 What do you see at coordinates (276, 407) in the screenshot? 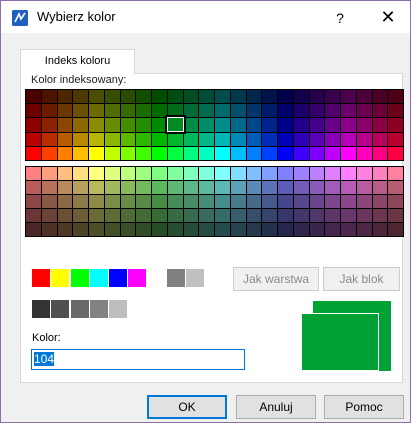
I see `cancel-button: Anuluj` at bounding box center [276, 407].